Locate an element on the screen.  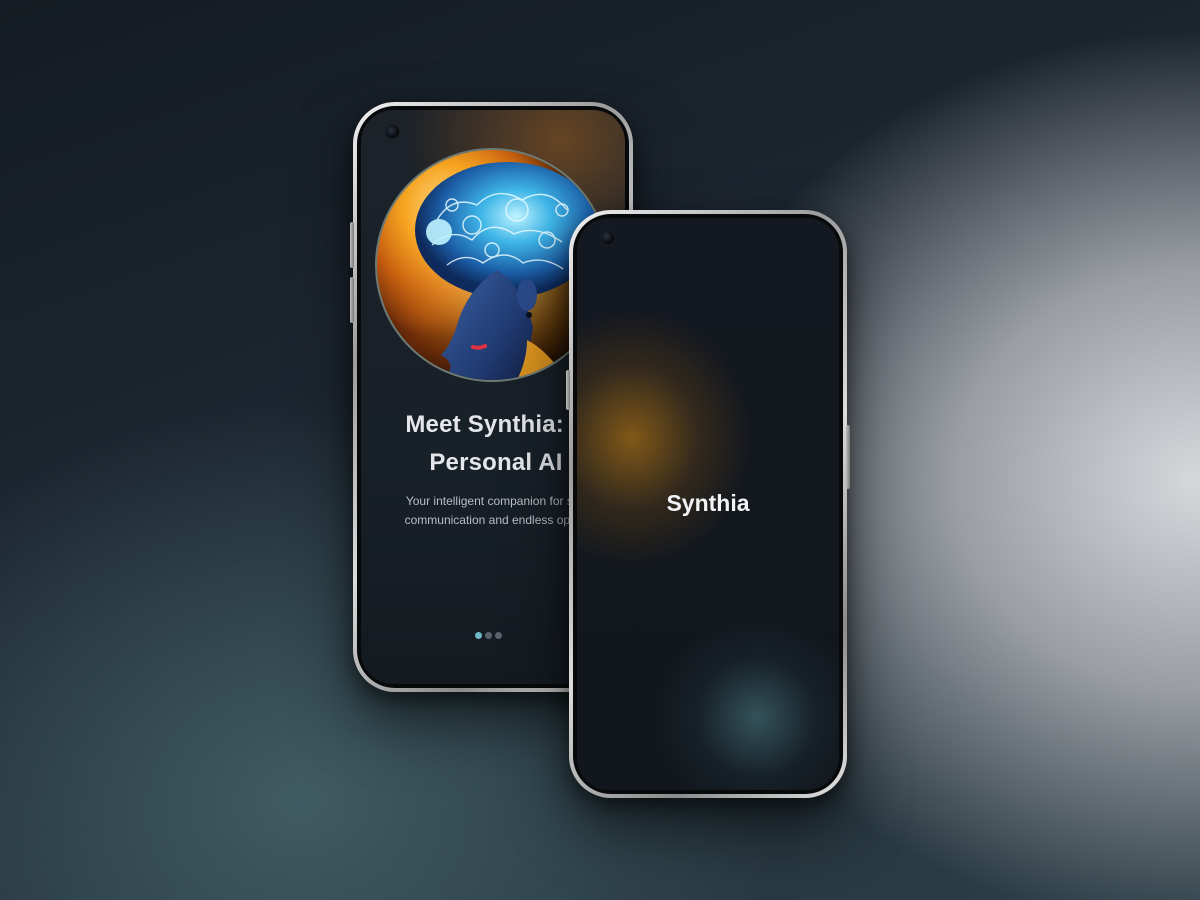
pager-indicator is located at coordinates (488, 635).